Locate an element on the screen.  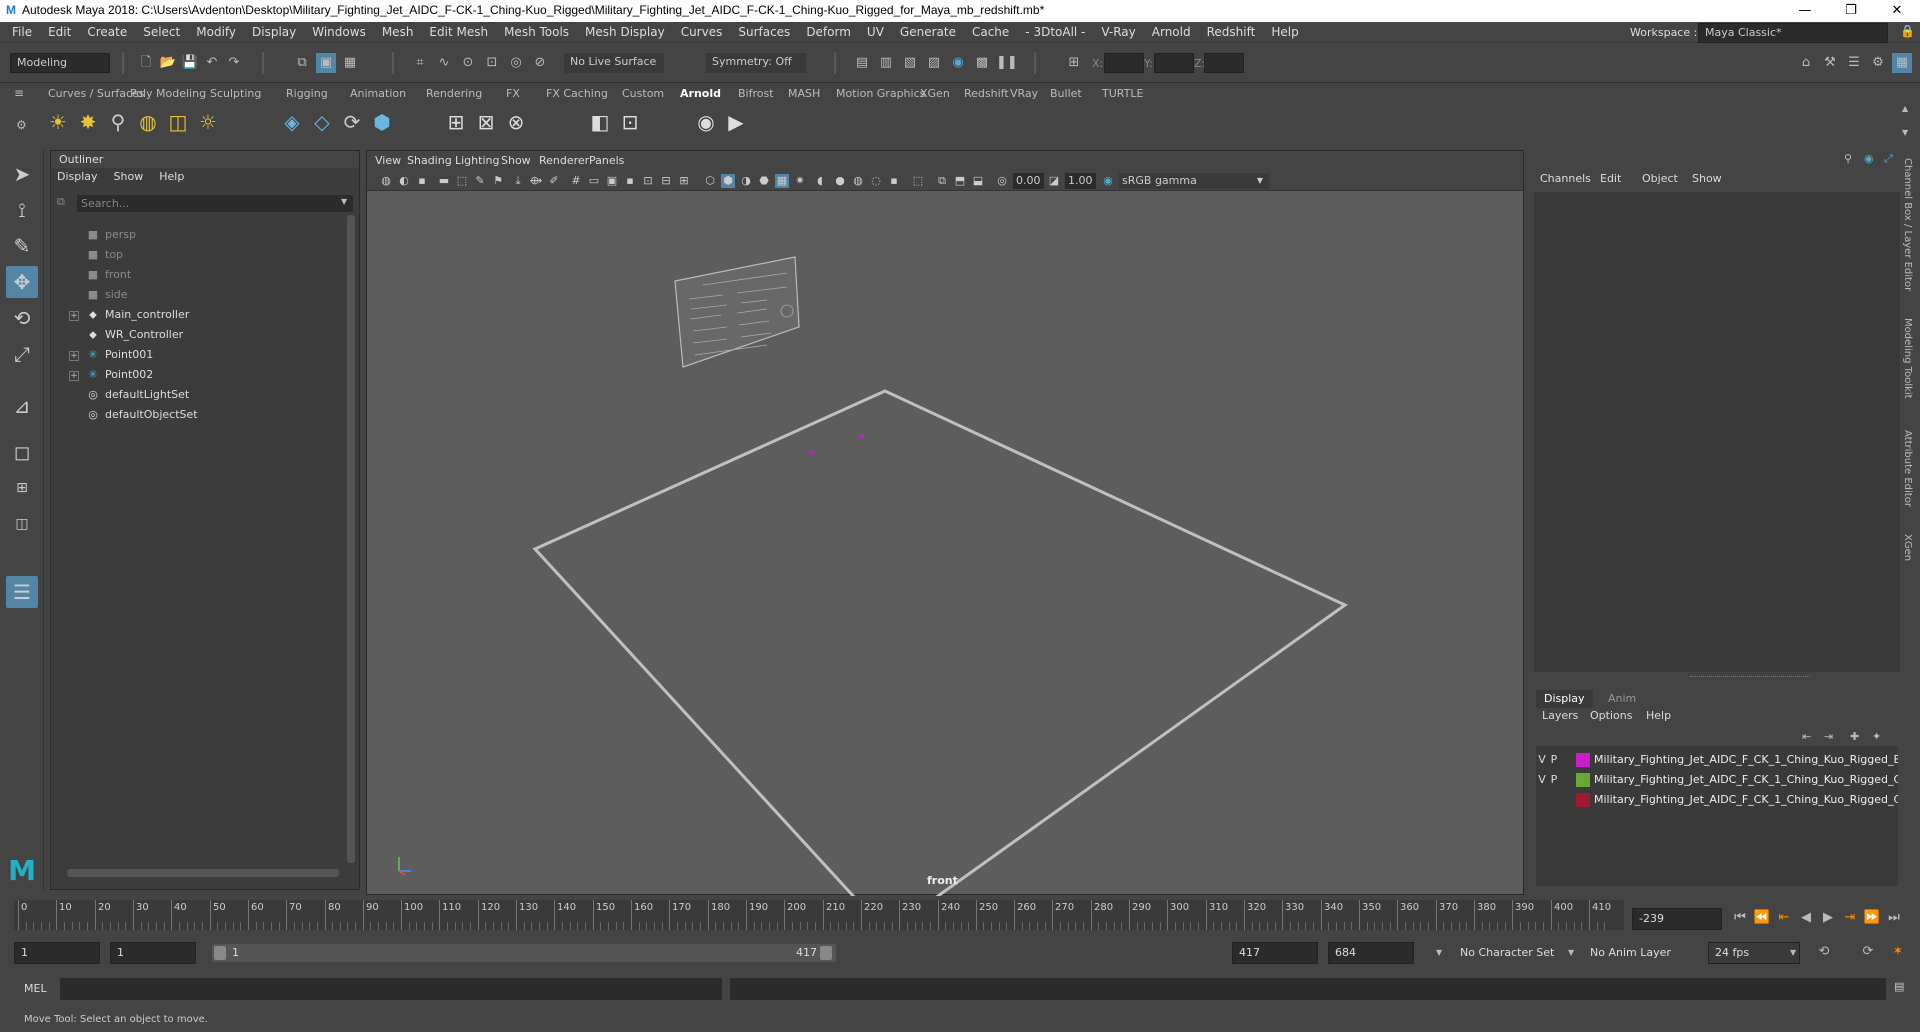
side-tab-modeling-toolkit: Modeling Toolkit is located at coordinates (1907, 358).